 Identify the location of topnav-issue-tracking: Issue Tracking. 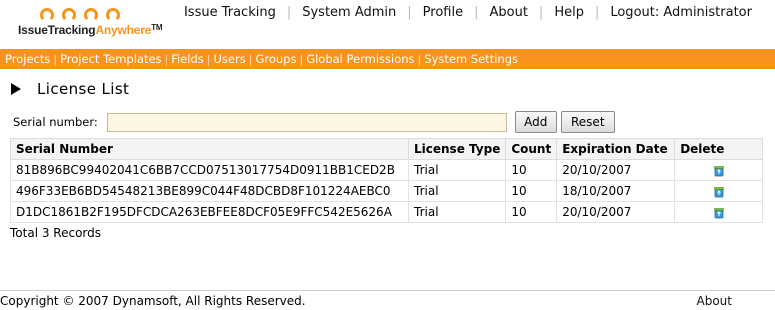
(230, 12).